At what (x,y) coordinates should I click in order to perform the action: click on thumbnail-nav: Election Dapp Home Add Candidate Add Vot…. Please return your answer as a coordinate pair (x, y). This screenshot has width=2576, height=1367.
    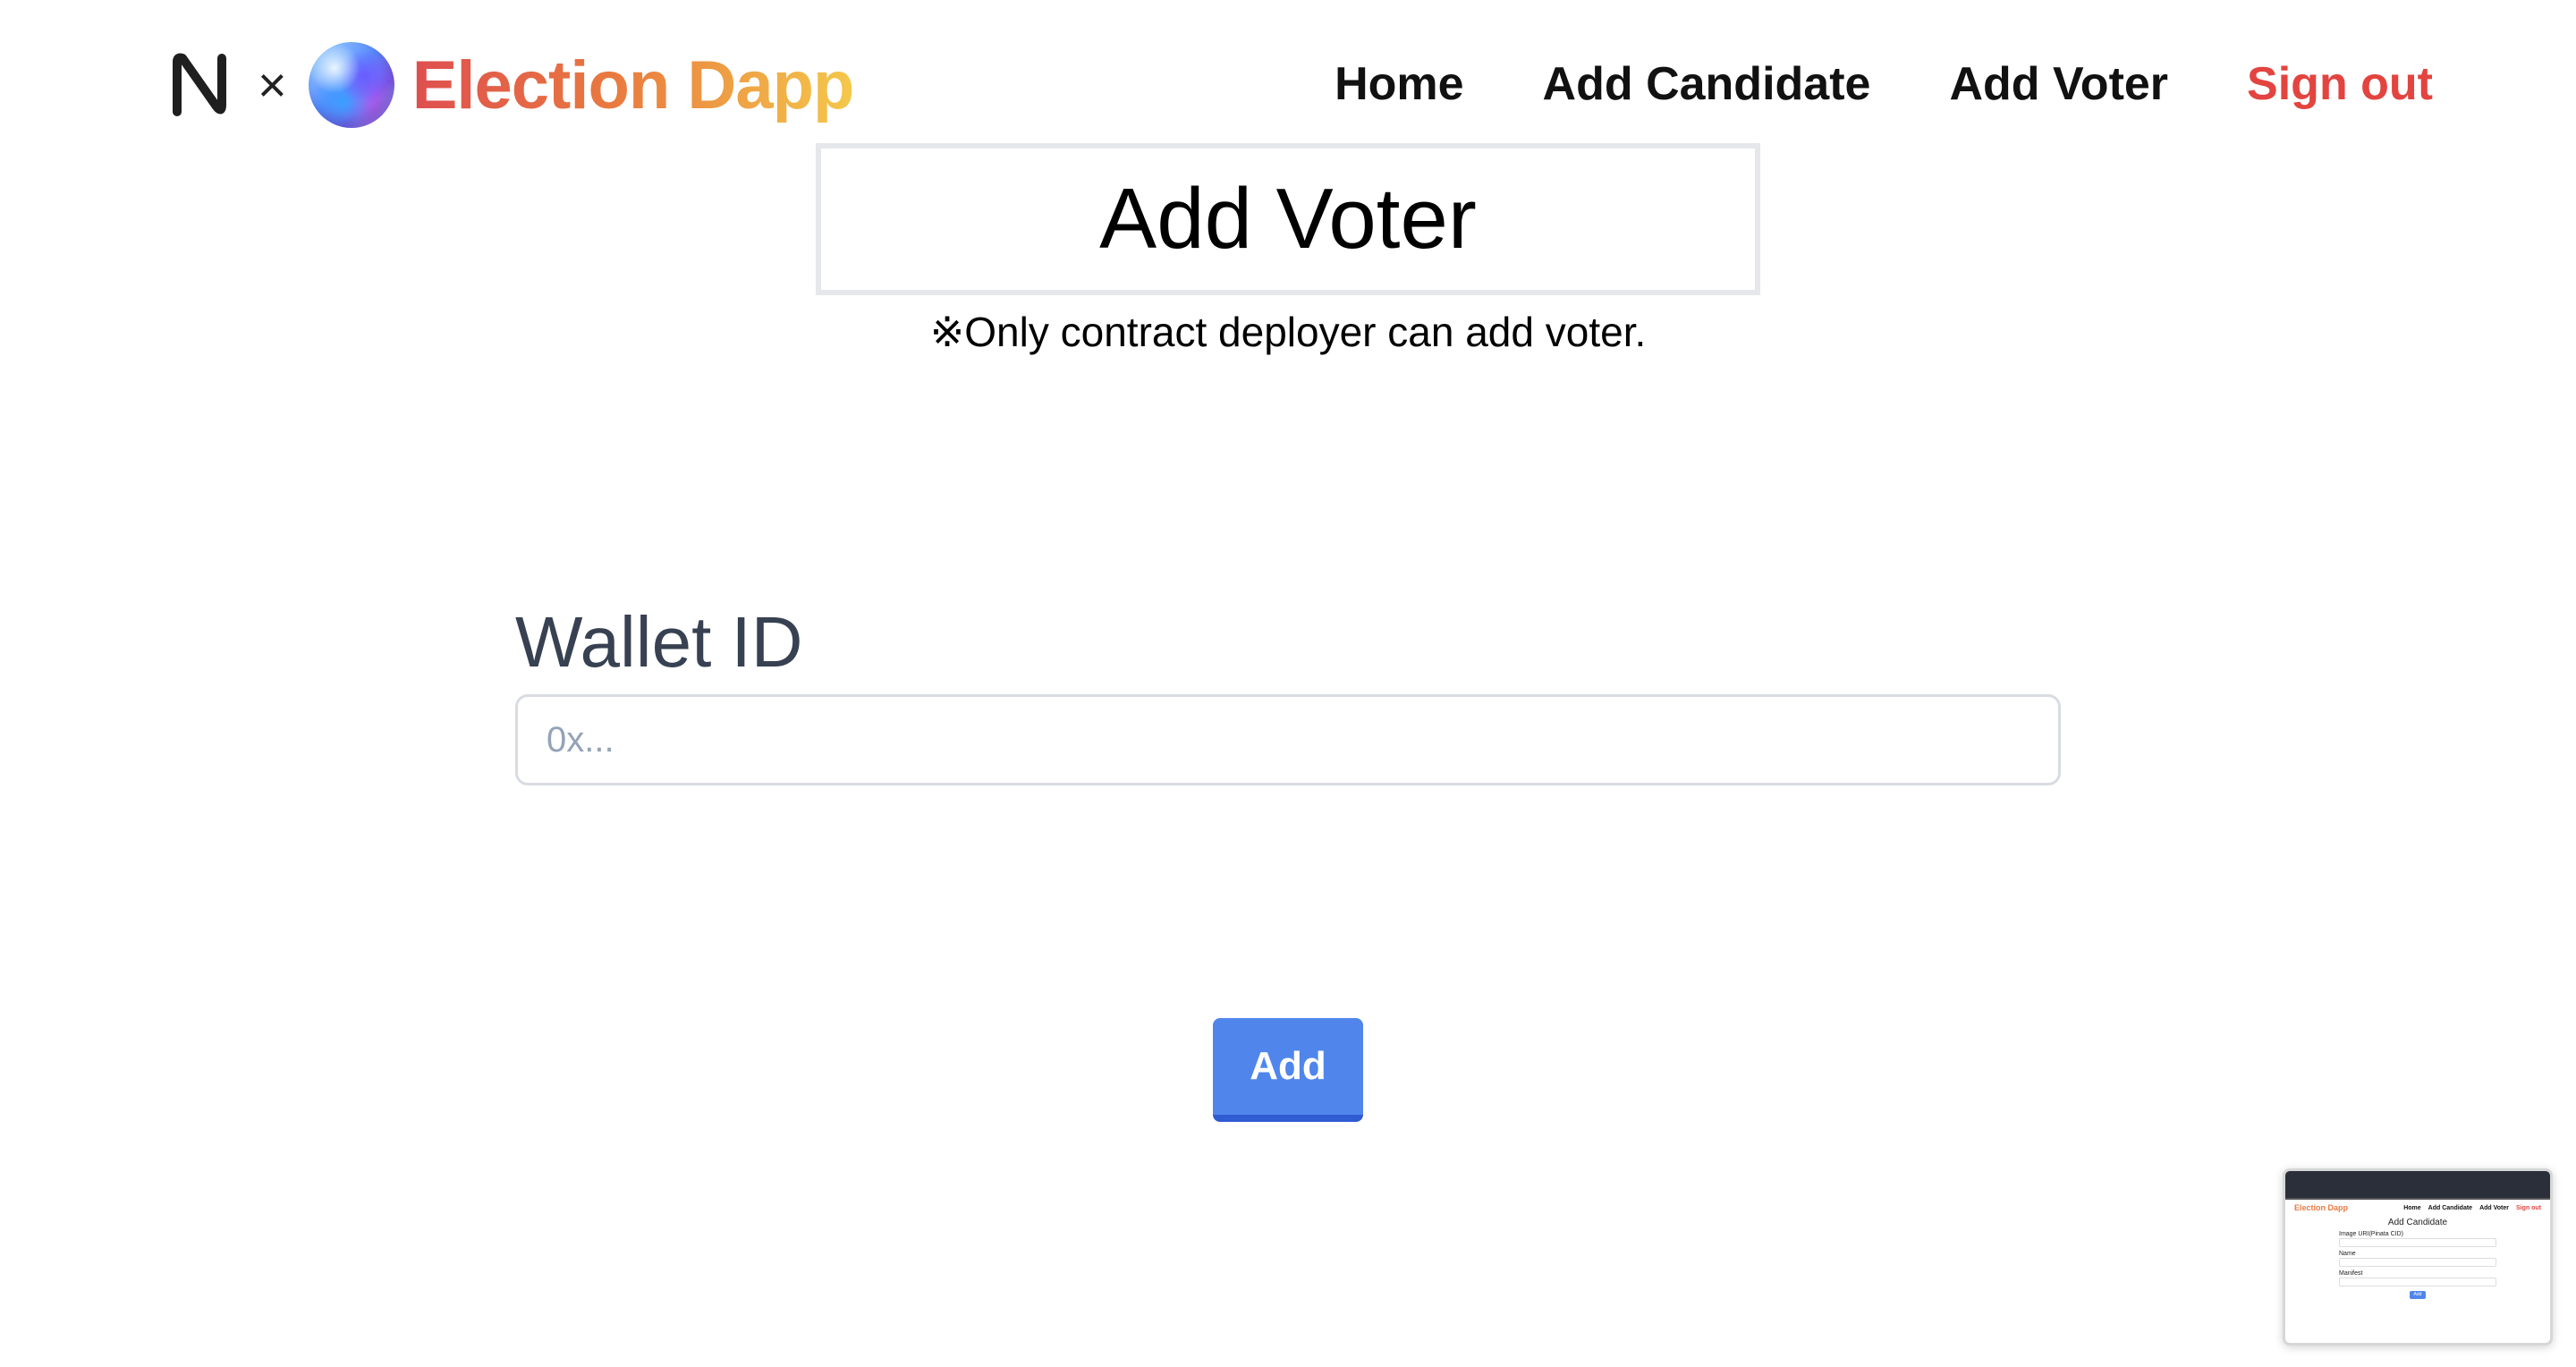
    Looking at the image, I should click on (2417, 1208).